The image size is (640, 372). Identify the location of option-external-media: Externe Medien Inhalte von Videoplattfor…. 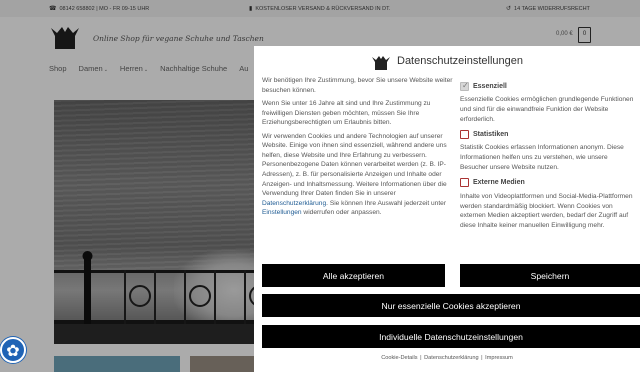
(548, 204).